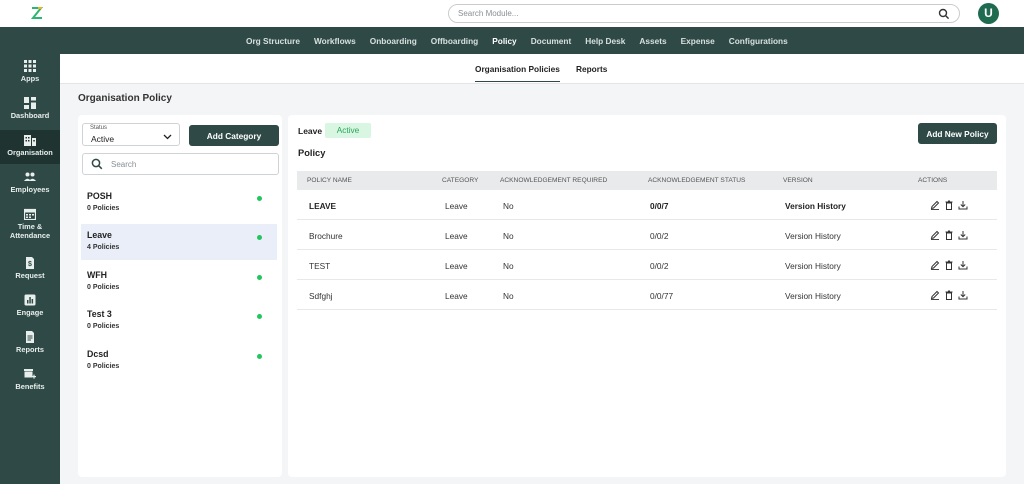 The width and height of the screenshot is (1024, 484). Describe the element at coordinates (37, 13) in the screenshot. I see `app-logo-icon` at that location.